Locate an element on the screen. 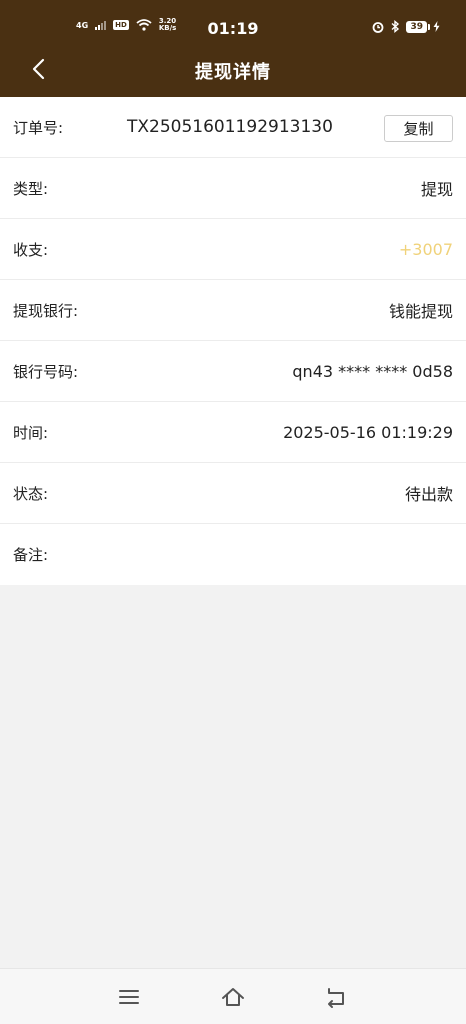 The height and width of the screenshot is (1024, 466). detail-row-note: 备注: is located at coordinates (233, 554).